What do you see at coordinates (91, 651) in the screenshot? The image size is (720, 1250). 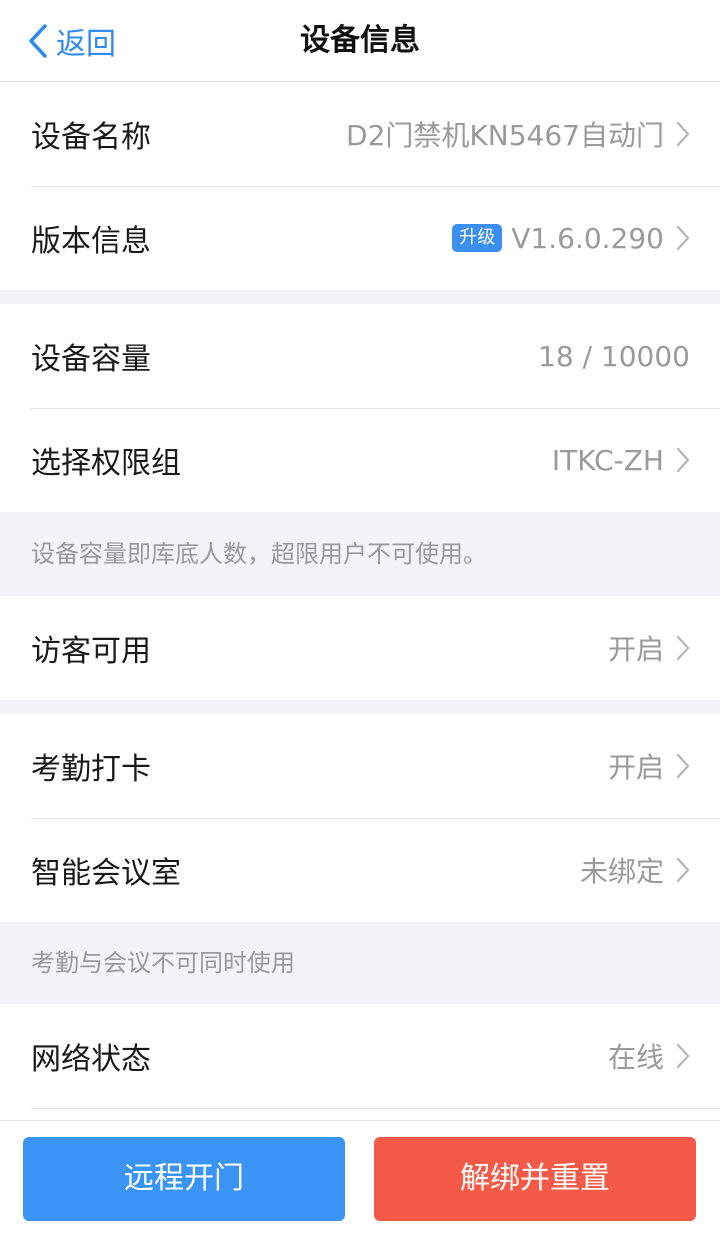 I see `row-label: 访客可用` at bounding box center [91, 651].